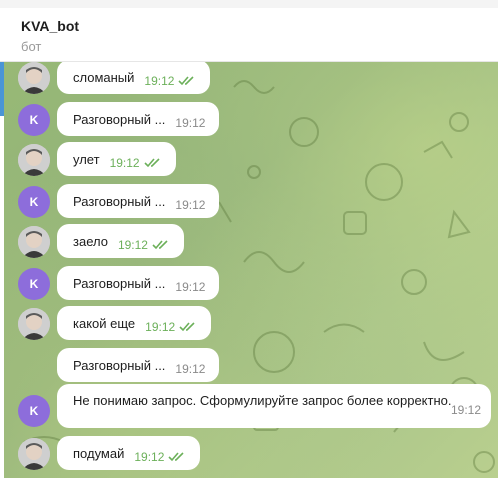 Image resolution: width=498 pixels, height=478 pixels. Describe the element at coordinates (31, 46) in the screenshot. I see `chat-subtitle: бот` at that location.